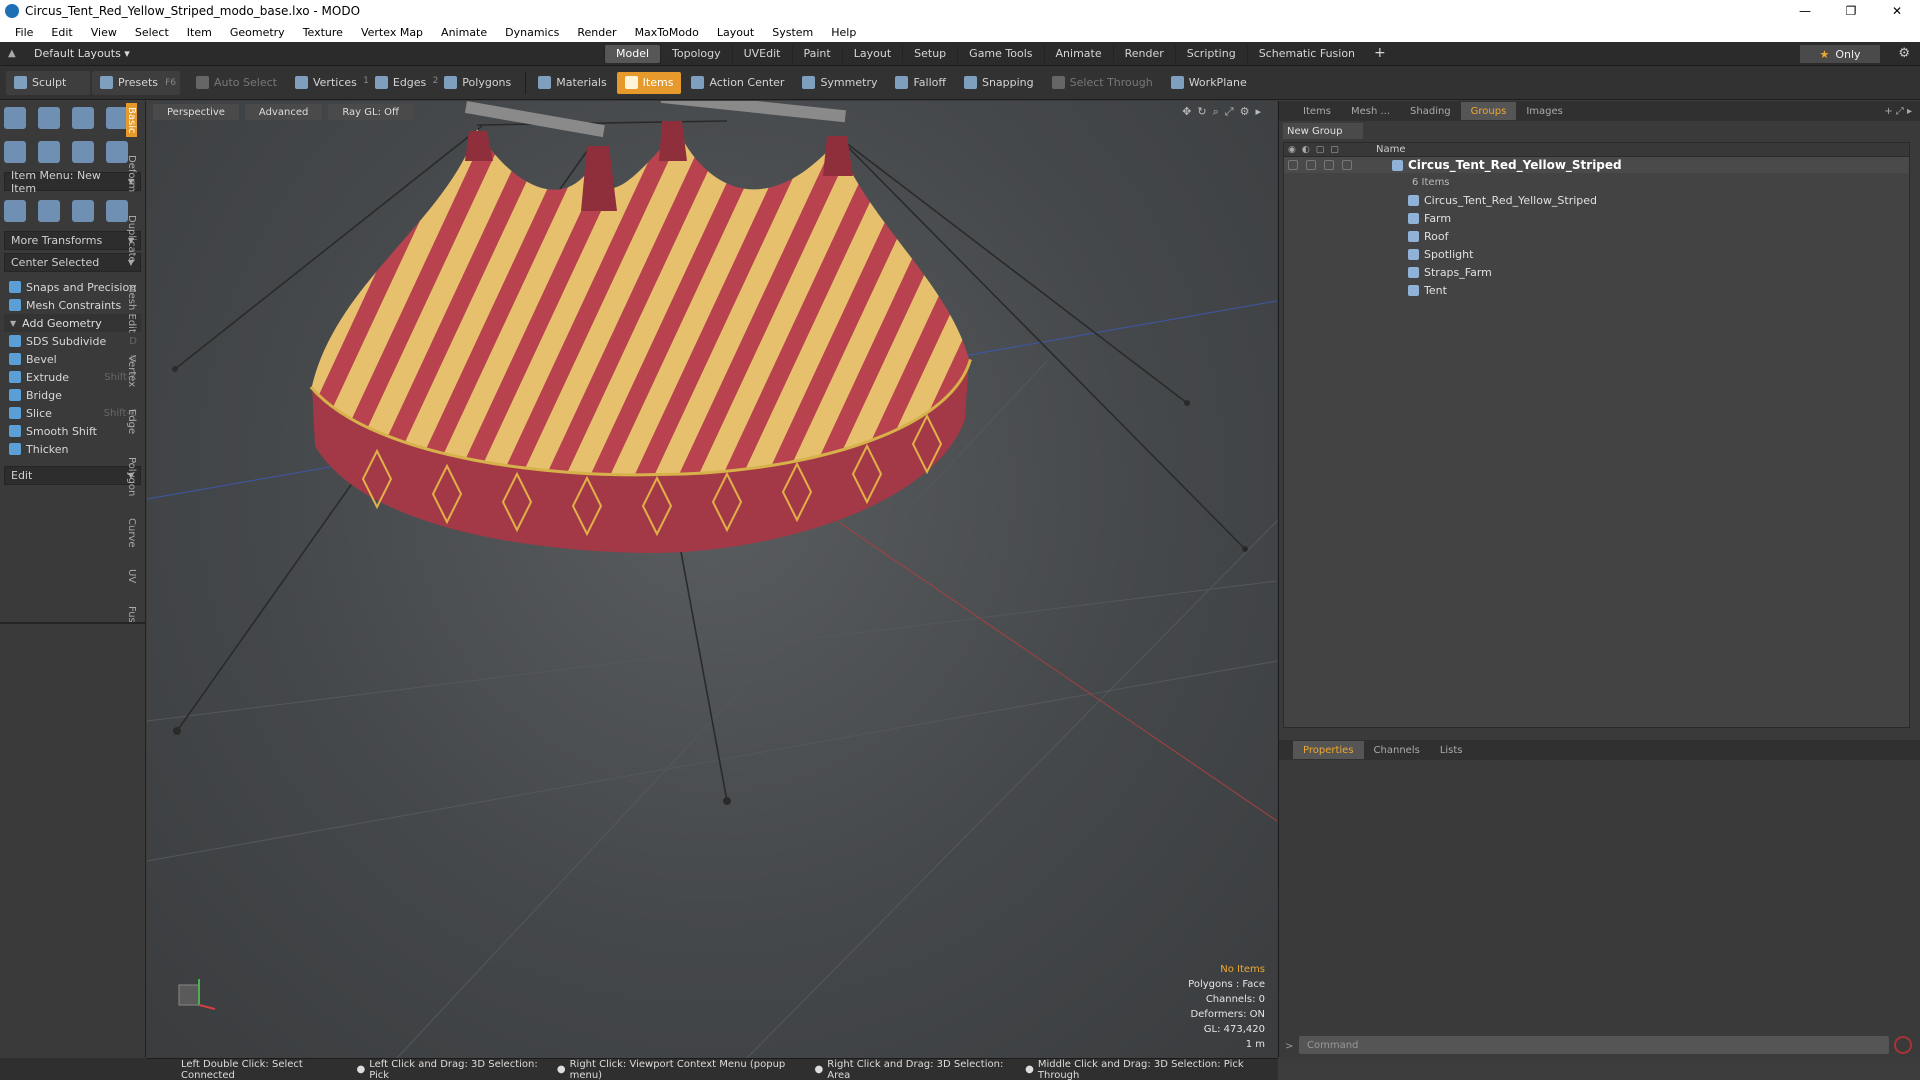  What do you see at coordinates (464, 32) in the screenshot?
I see `menu-animate: Animate` at bounding box center [464, 32].